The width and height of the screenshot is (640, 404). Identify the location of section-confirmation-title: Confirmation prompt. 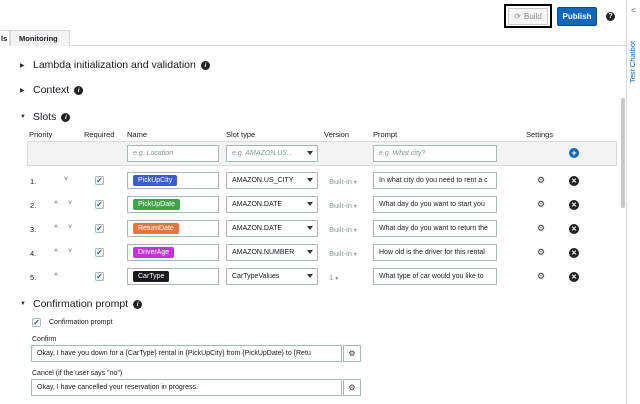
(81, 304).